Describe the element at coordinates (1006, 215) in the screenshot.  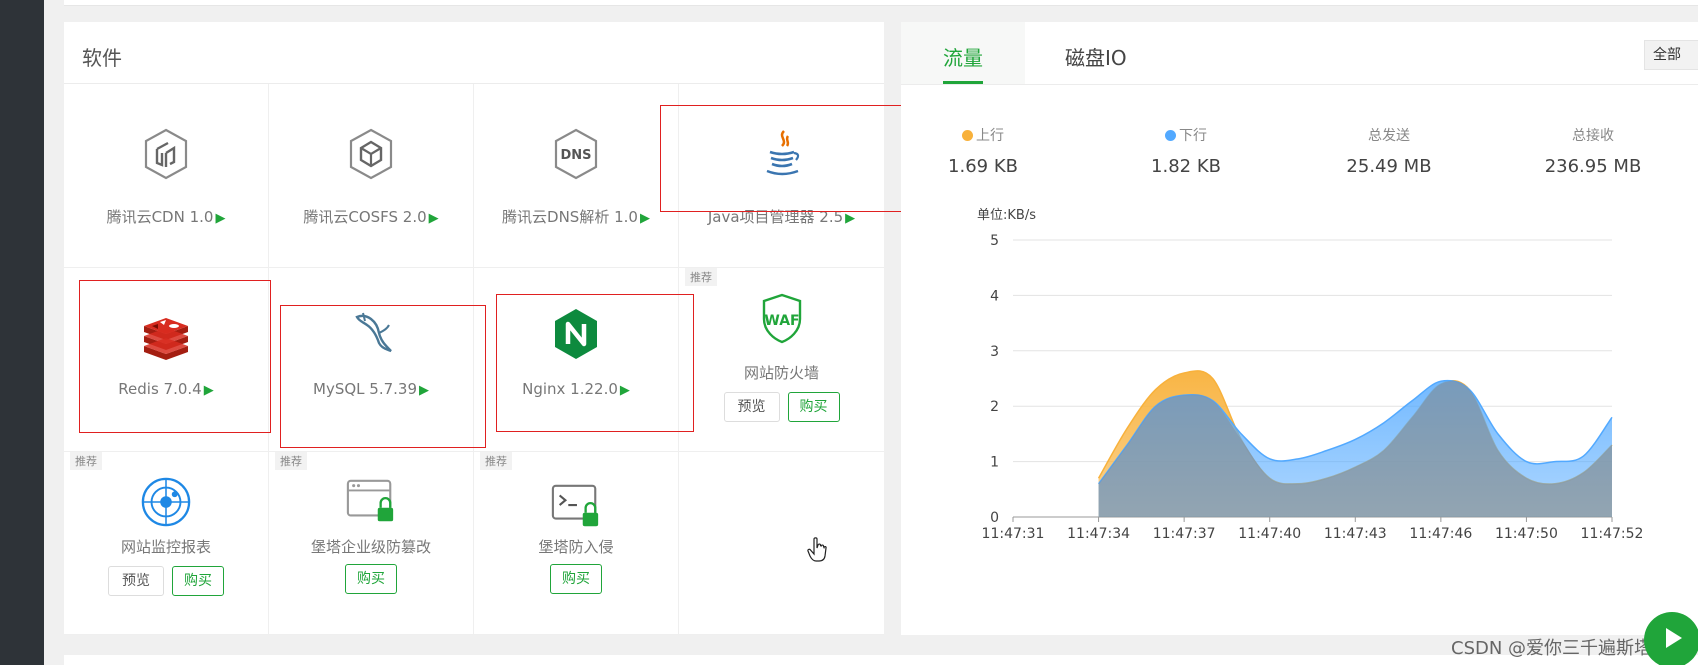
I see `y-axis-label: 单位:KB/s` at that location.